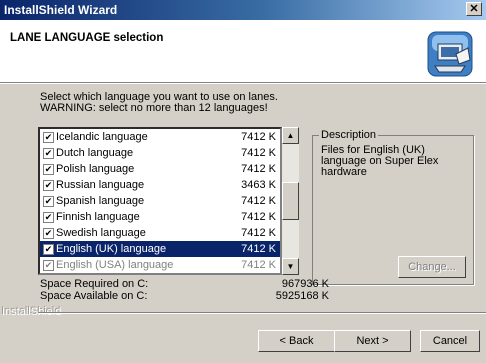 The image size is (486, 363). What do you see at coordinates (98, 217) in the screenshot?
I see `language-name: Finnish language` at bounding box center [98, 217].